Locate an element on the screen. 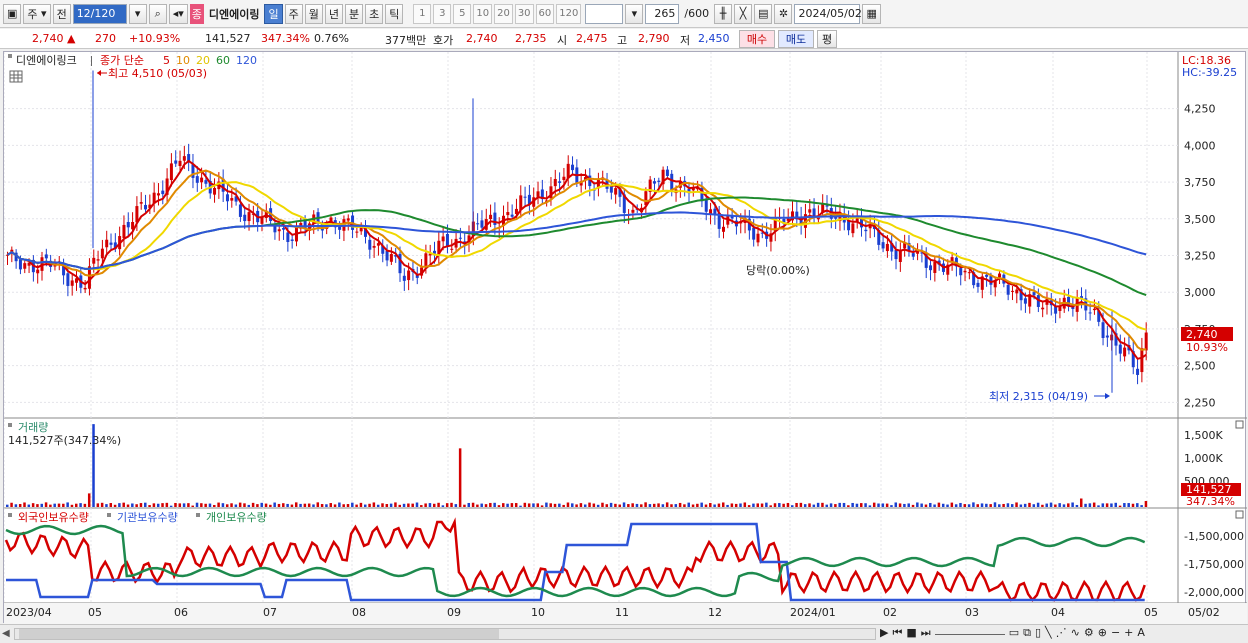 The width and height of the screenshot is (1248, 643). tab-tick: 틱 is located at coordinates (394, 13).